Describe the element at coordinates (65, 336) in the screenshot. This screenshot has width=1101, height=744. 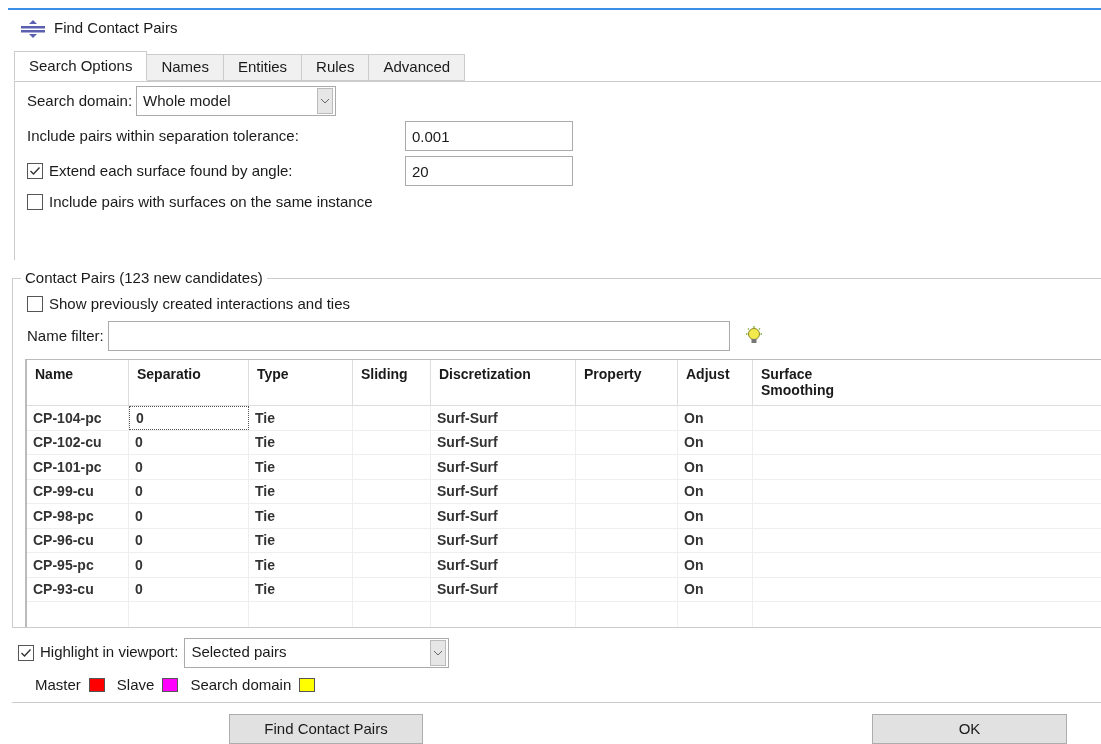
I see `field-label: Name filter:` at that location.